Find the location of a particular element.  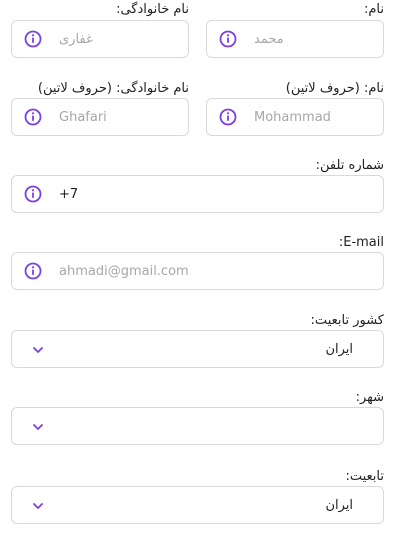

first-name-latin-label: نام: (حروف لاتین) is located at coordinates (334, 88).